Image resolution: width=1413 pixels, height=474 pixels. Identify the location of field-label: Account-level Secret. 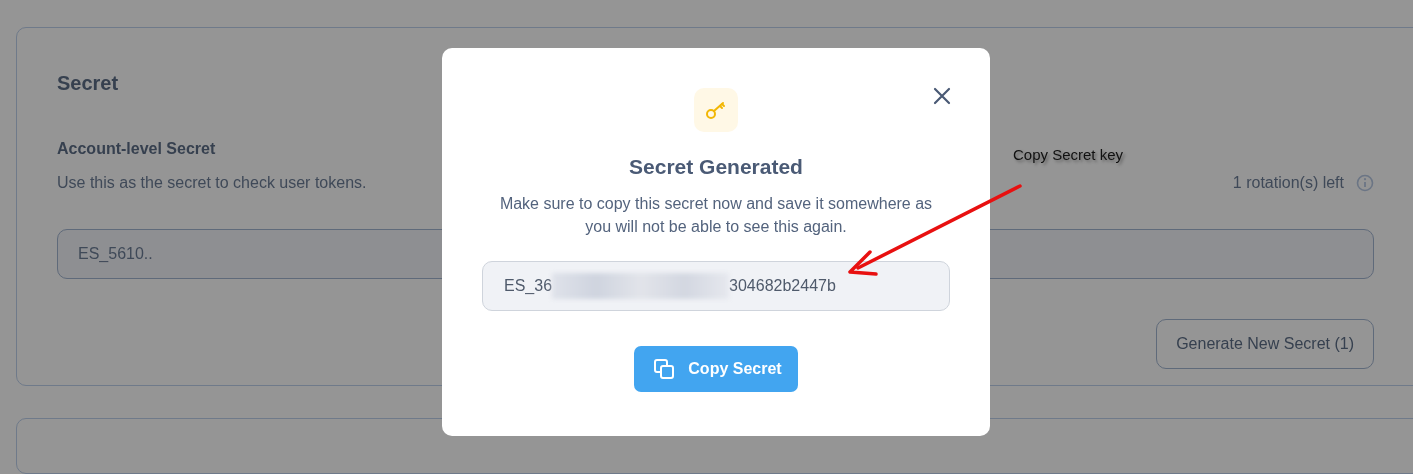
(136, 149).